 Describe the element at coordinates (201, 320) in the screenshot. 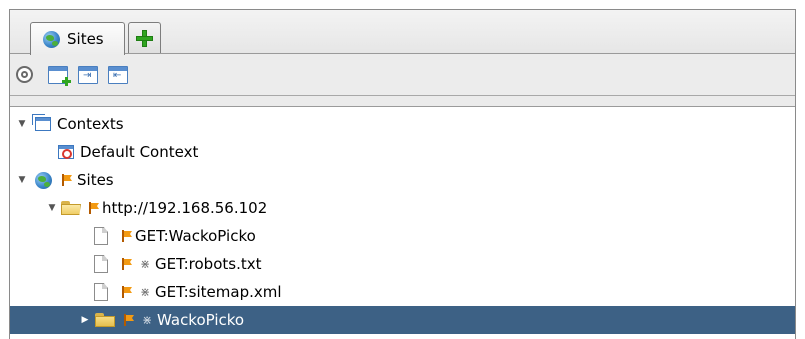

I see `tree-label-wackopicko-folder: WackoPicko` at that location.